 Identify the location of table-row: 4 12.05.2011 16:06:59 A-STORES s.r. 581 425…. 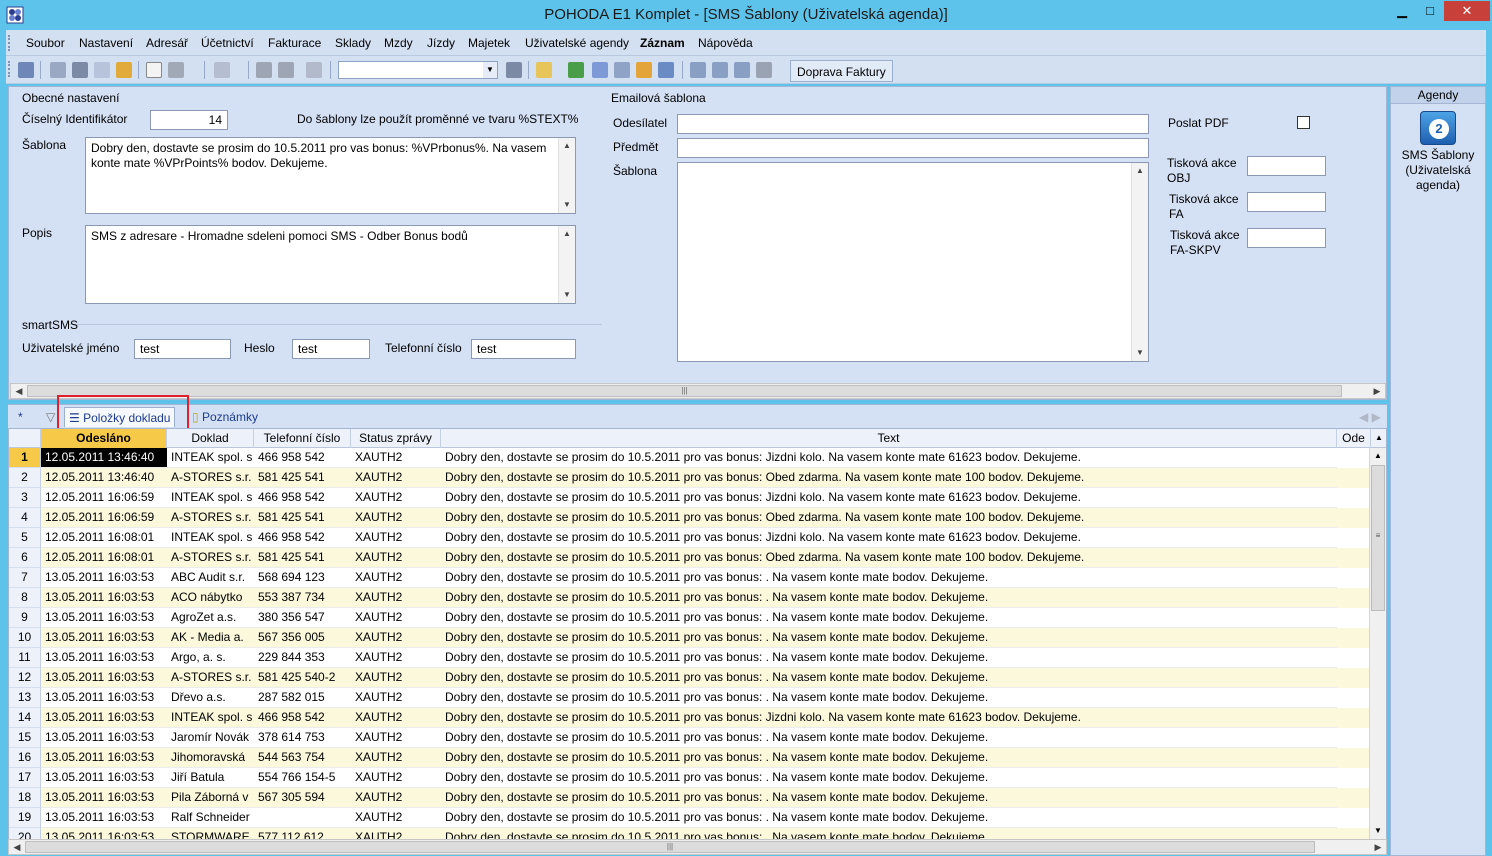
(690, 518).